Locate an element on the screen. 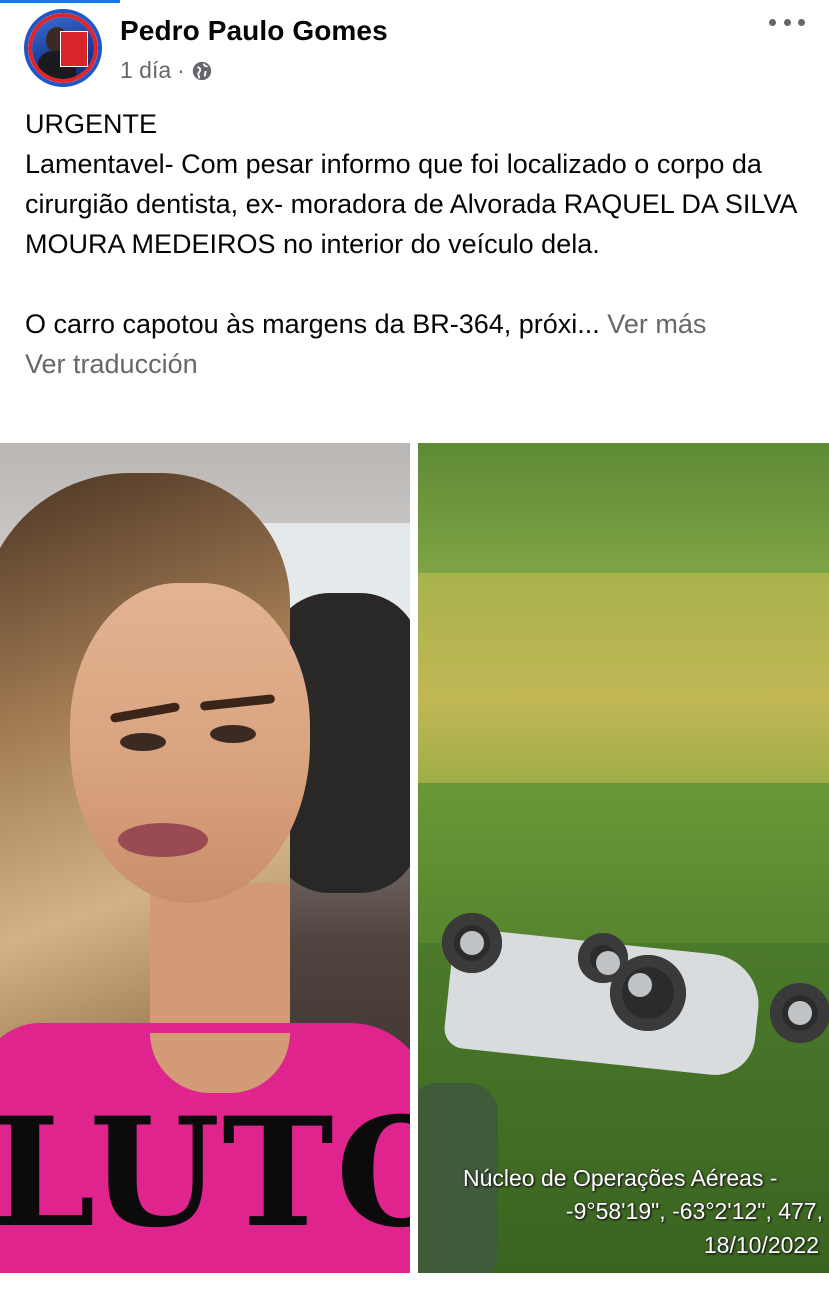 This screenshot has width=829, height=1301. author-name: Pedro Paulo Gomes is located at coordinates (254, 31).